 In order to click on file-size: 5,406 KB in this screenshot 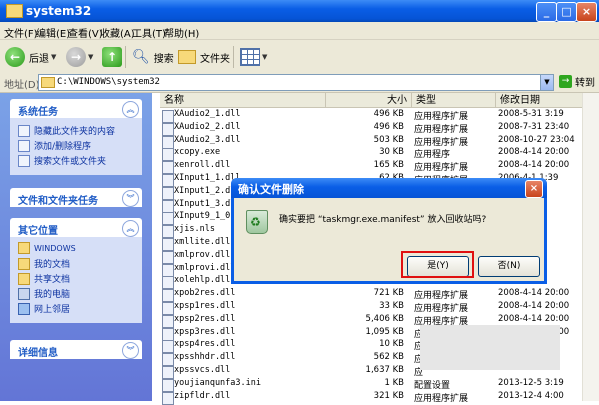, I will do `click(384, 318)`.